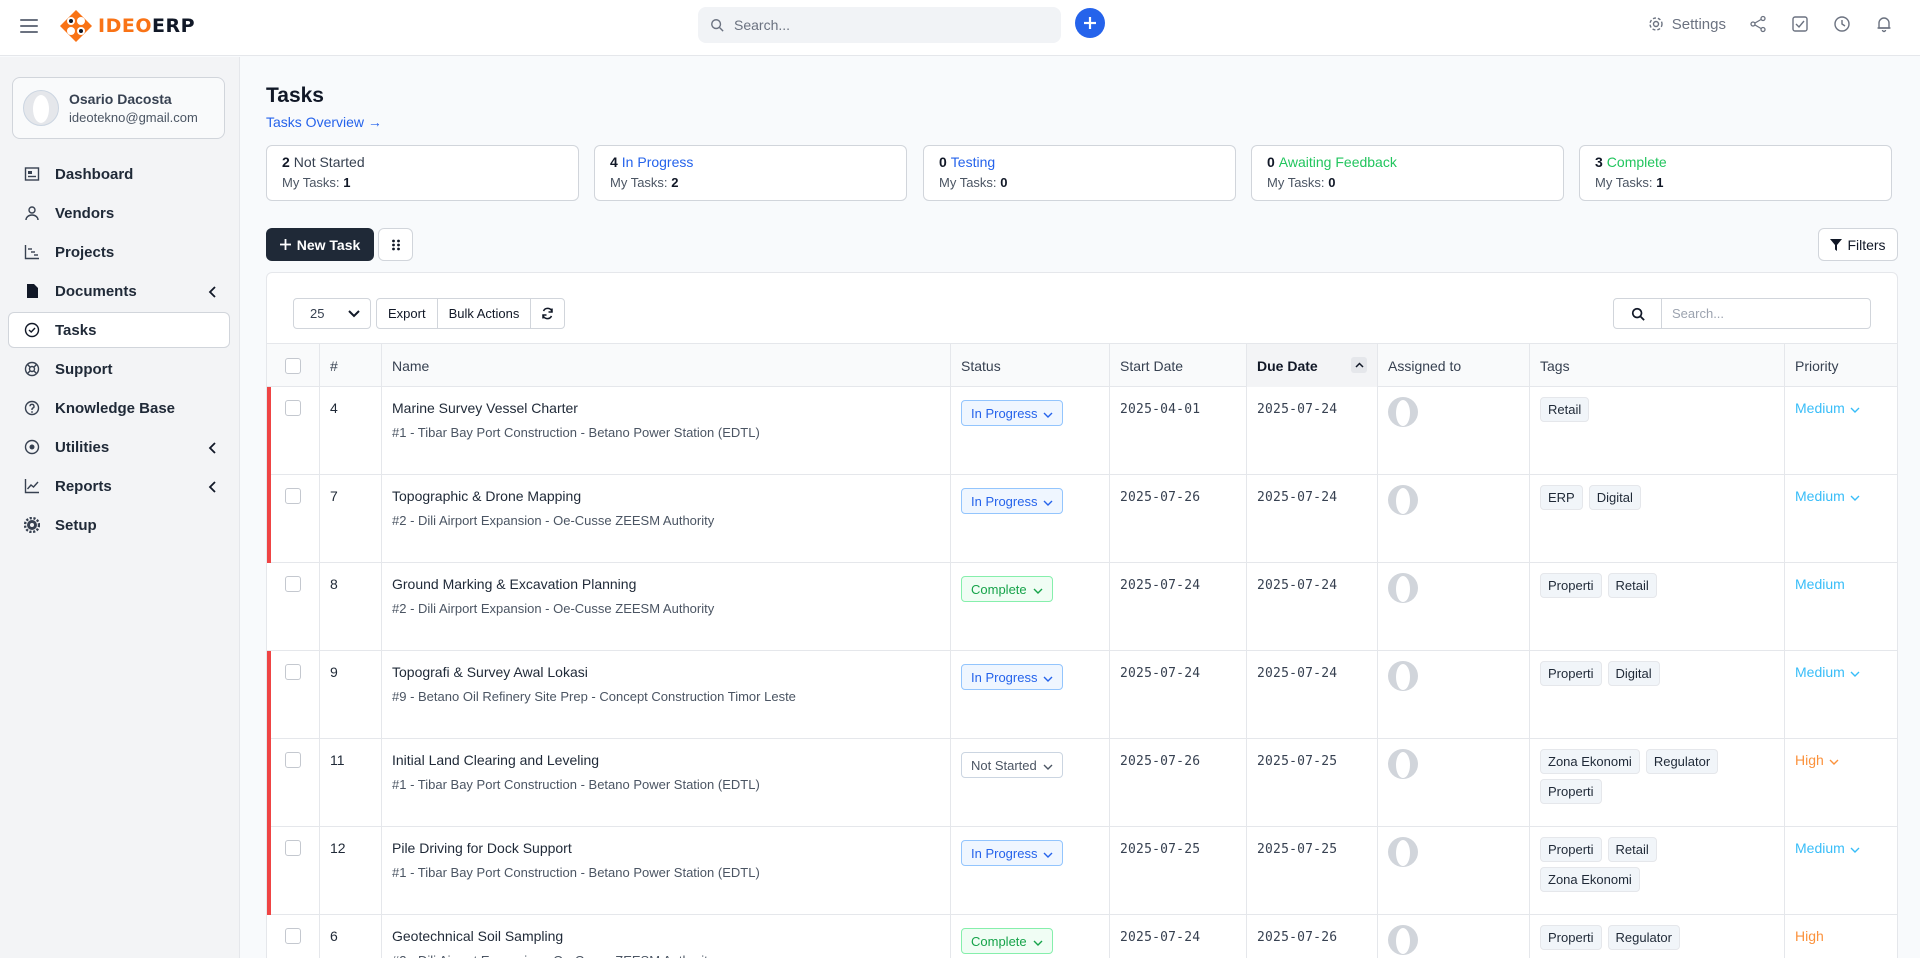 Image resolution: width=1920 pixels, height=958 pixels. I want to click on sidebar-item-support: Support, so click(119, 369).